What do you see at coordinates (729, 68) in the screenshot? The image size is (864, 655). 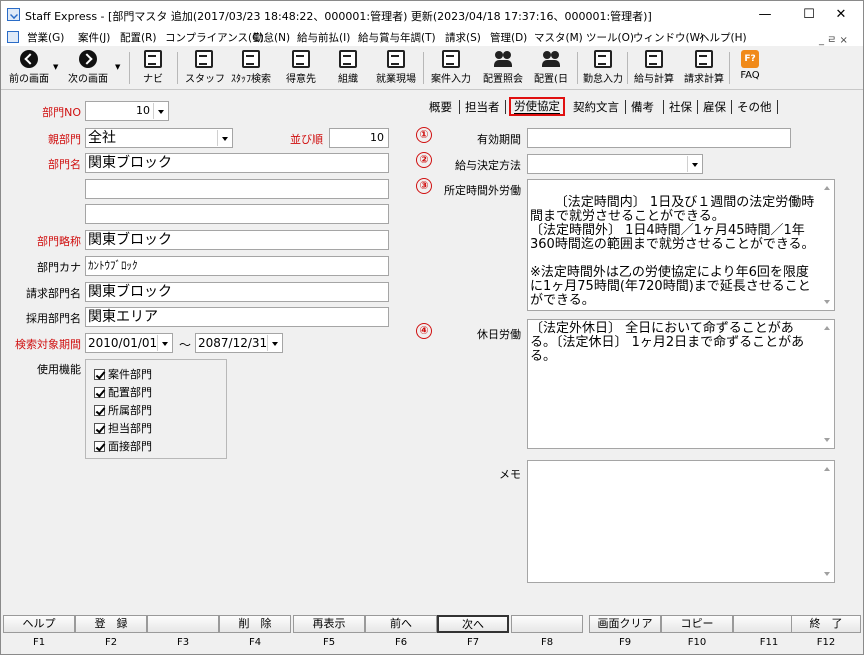 I see `toolbar-divider` at bounding box center [729, 68].